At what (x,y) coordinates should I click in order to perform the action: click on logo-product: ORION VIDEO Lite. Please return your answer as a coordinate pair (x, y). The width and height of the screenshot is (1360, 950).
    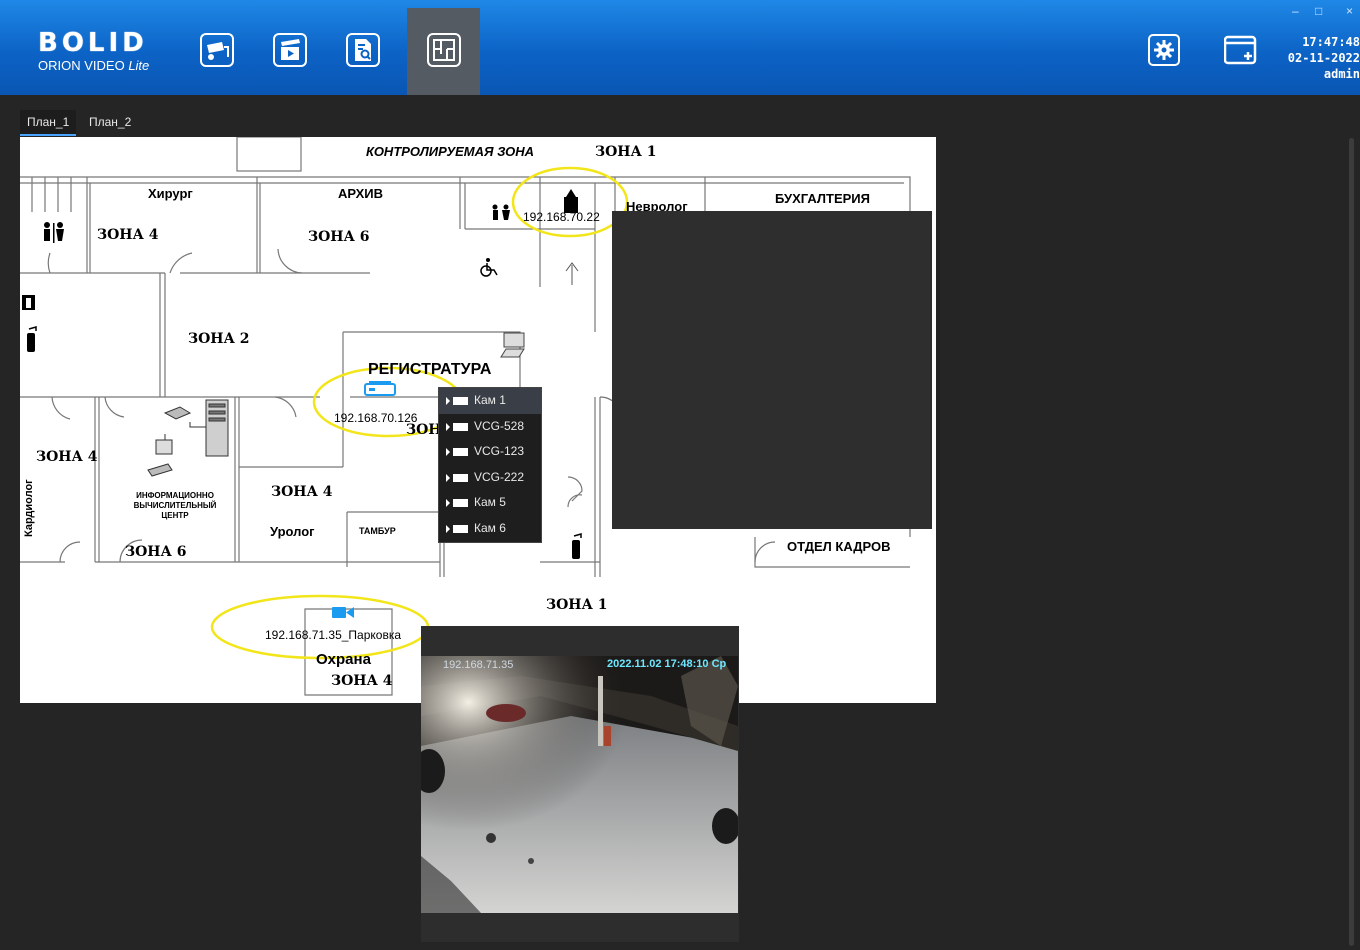
    Looking at the image, I should click on (94, 65).